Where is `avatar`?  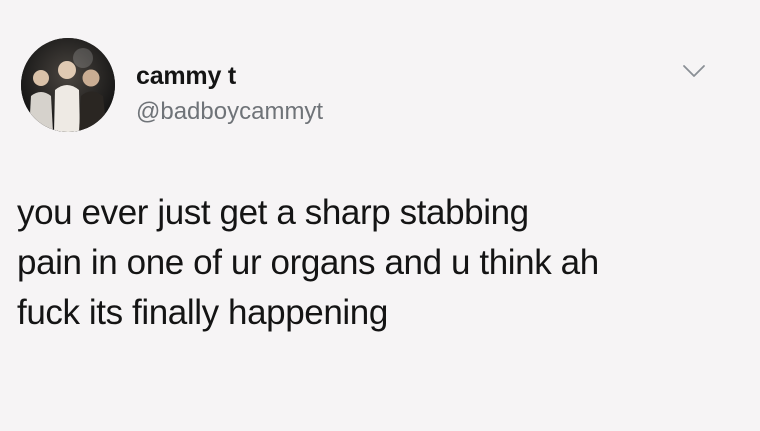 avatar is located at coordinates (68, 85).